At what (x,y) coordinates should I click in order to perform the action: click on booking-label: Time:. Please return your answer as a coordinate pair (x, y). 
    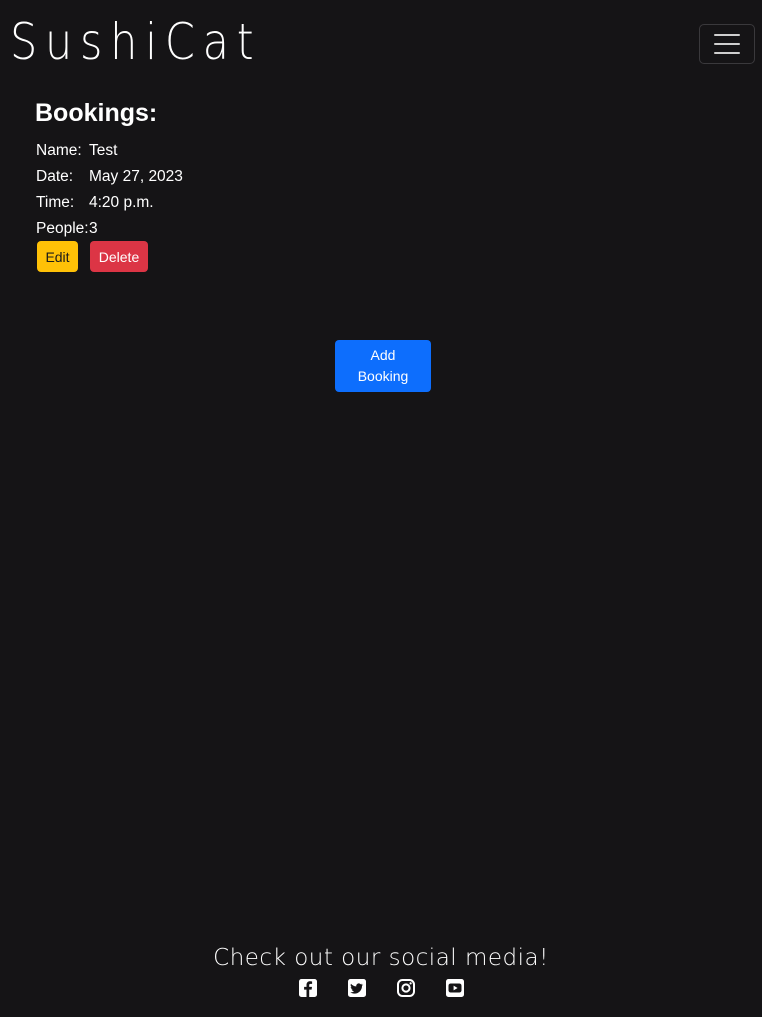
    Looking at the image, I should click on (55, 202).